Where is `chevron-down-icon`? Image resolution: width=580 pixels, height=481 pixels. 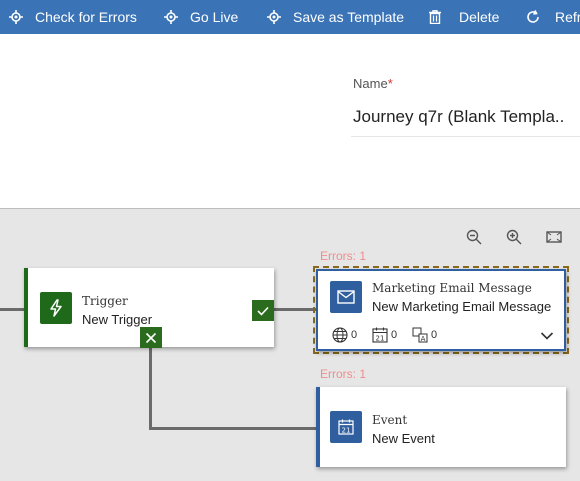
chevron-down-icon is located at coordinates (547, 336).